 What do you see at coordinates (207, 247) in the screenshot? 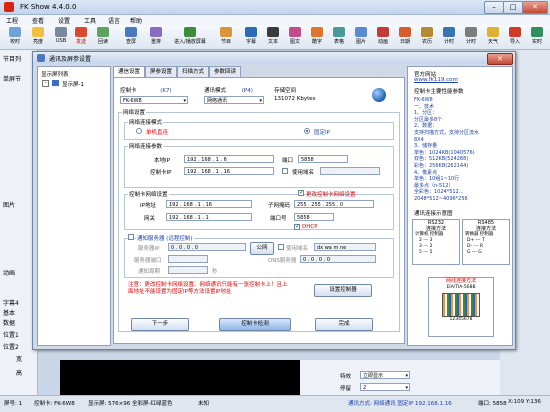
I see `server-ip-field: 0 . 0 . 0 . 0` at bounding box center [207, 247].